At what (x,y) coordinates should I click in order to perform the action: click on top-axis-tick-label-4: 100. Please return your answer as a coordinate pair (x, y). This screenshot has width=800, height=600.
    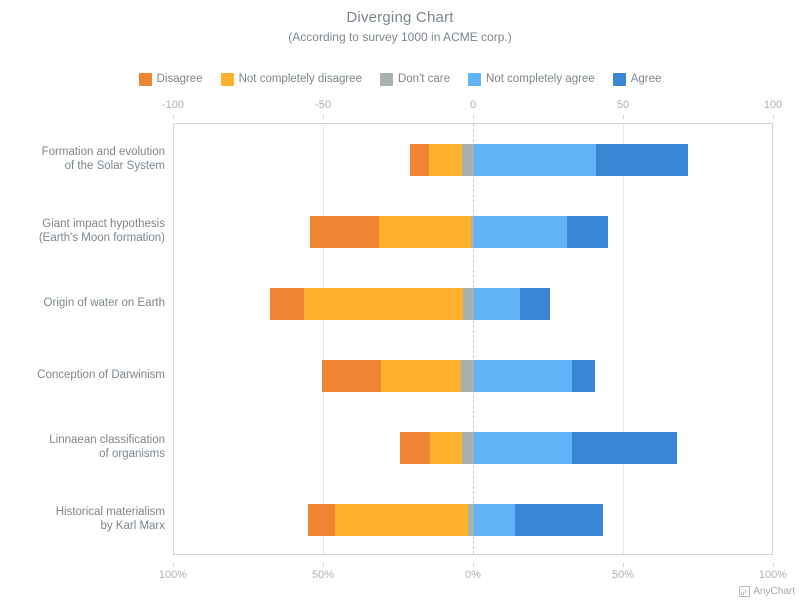
    Looking at the image, I should click on (773, 105).